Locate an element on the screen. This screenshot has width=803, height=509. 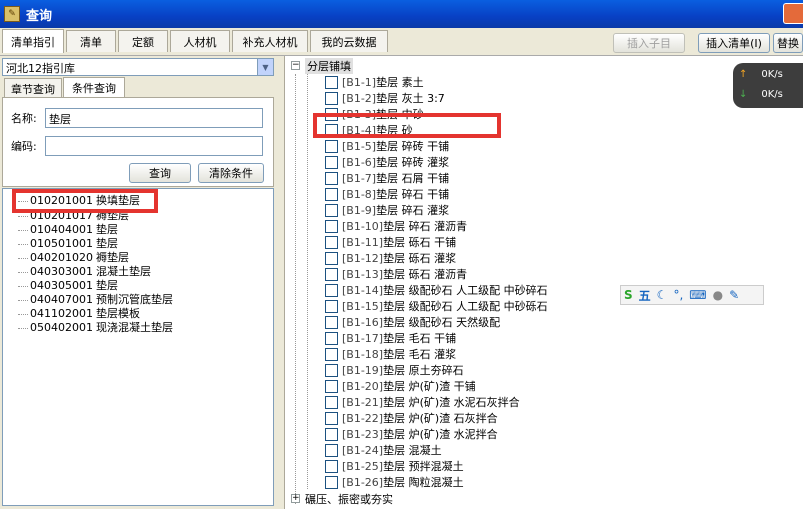
list-item: 010501001 垫层 is located at coordinates (60, 242).